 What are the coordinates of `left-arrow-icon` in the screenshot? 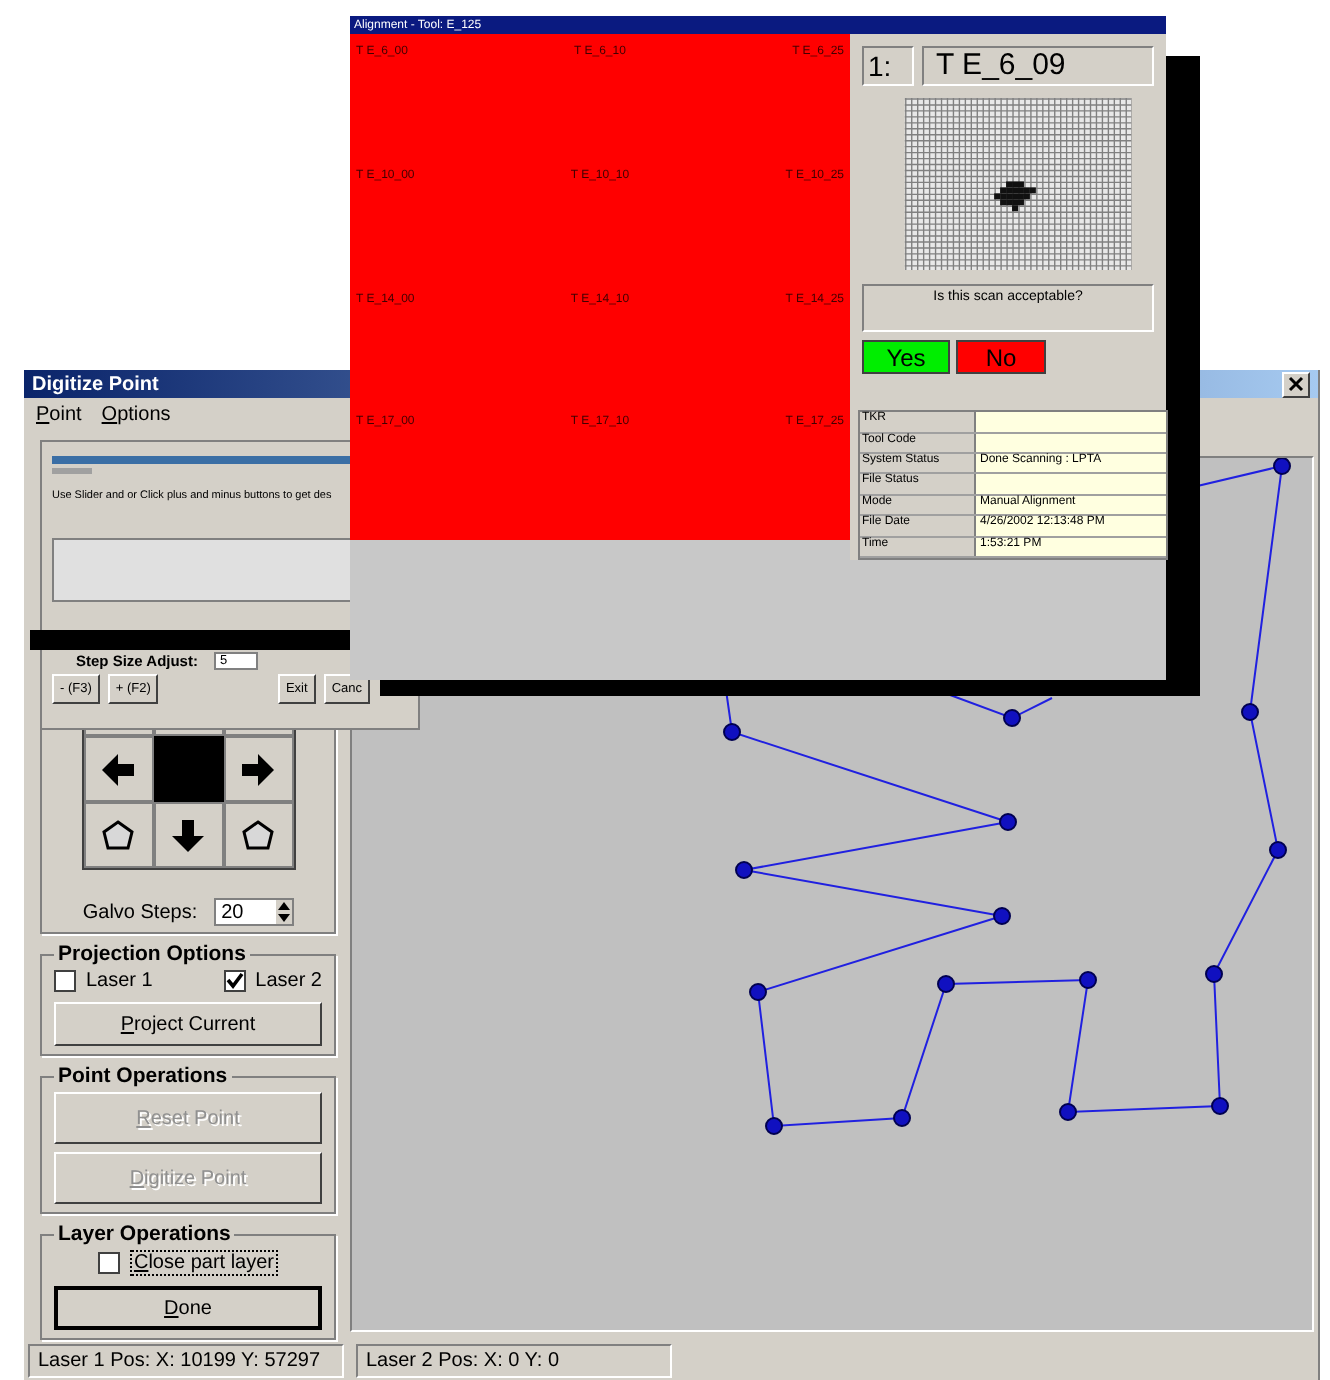 It's located at (118, 769).